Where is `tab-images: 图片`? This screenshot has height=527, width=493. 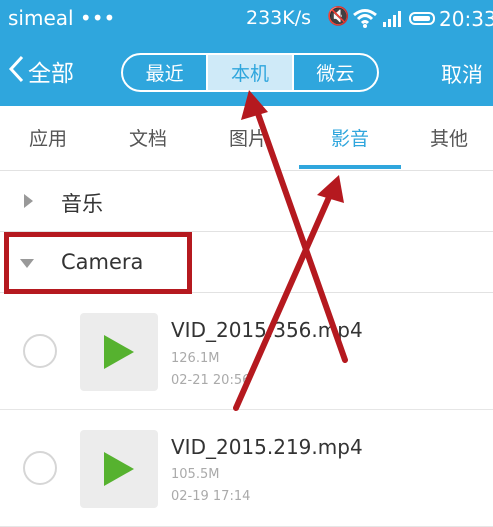
tab-images: 图片 is located at coordinates (248, 137).